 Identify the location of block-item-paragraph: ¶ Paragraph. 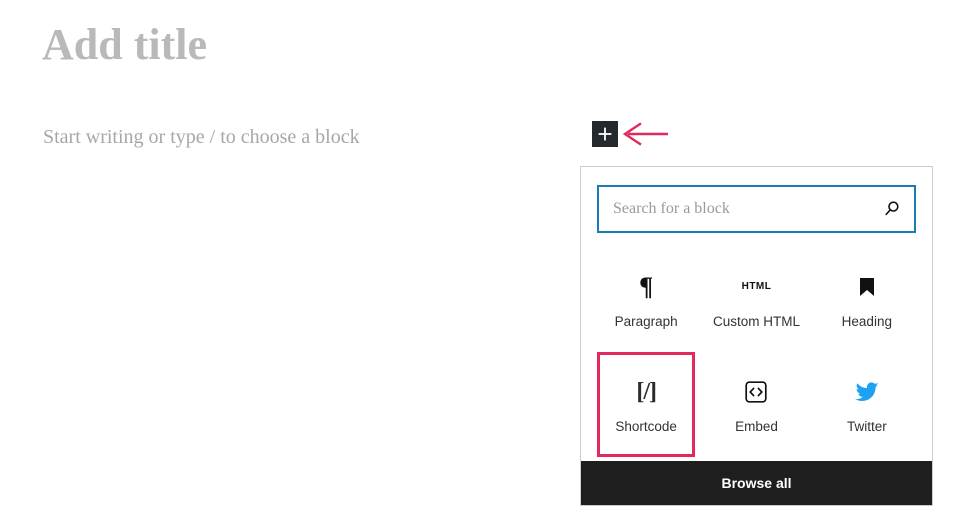
(646, 299).